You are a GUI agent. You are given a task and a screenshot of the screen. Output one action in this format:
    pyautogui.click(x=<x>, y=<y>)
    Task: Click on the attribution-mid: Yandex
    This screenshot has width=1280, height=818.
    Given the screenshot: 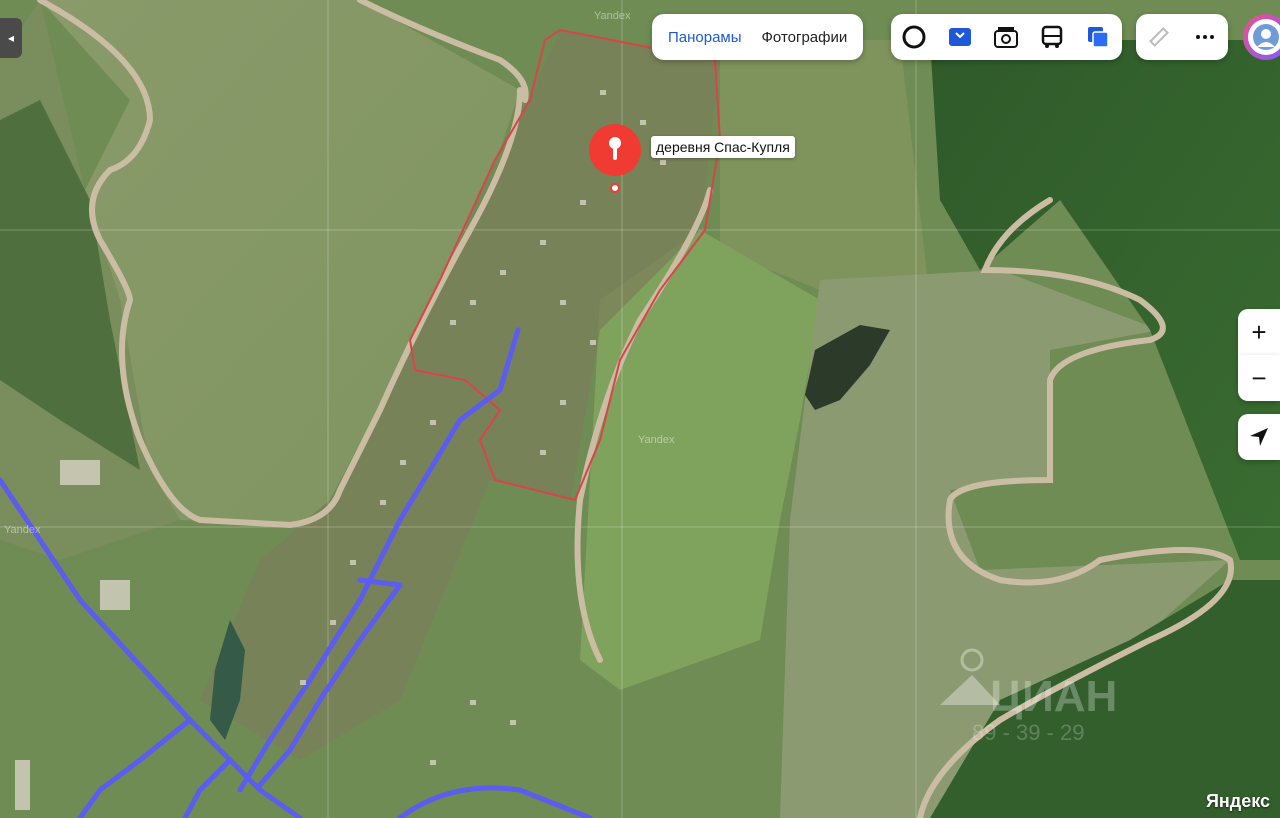 What is the action you would take?
    pyautogui.click(x=656, y=440)
    